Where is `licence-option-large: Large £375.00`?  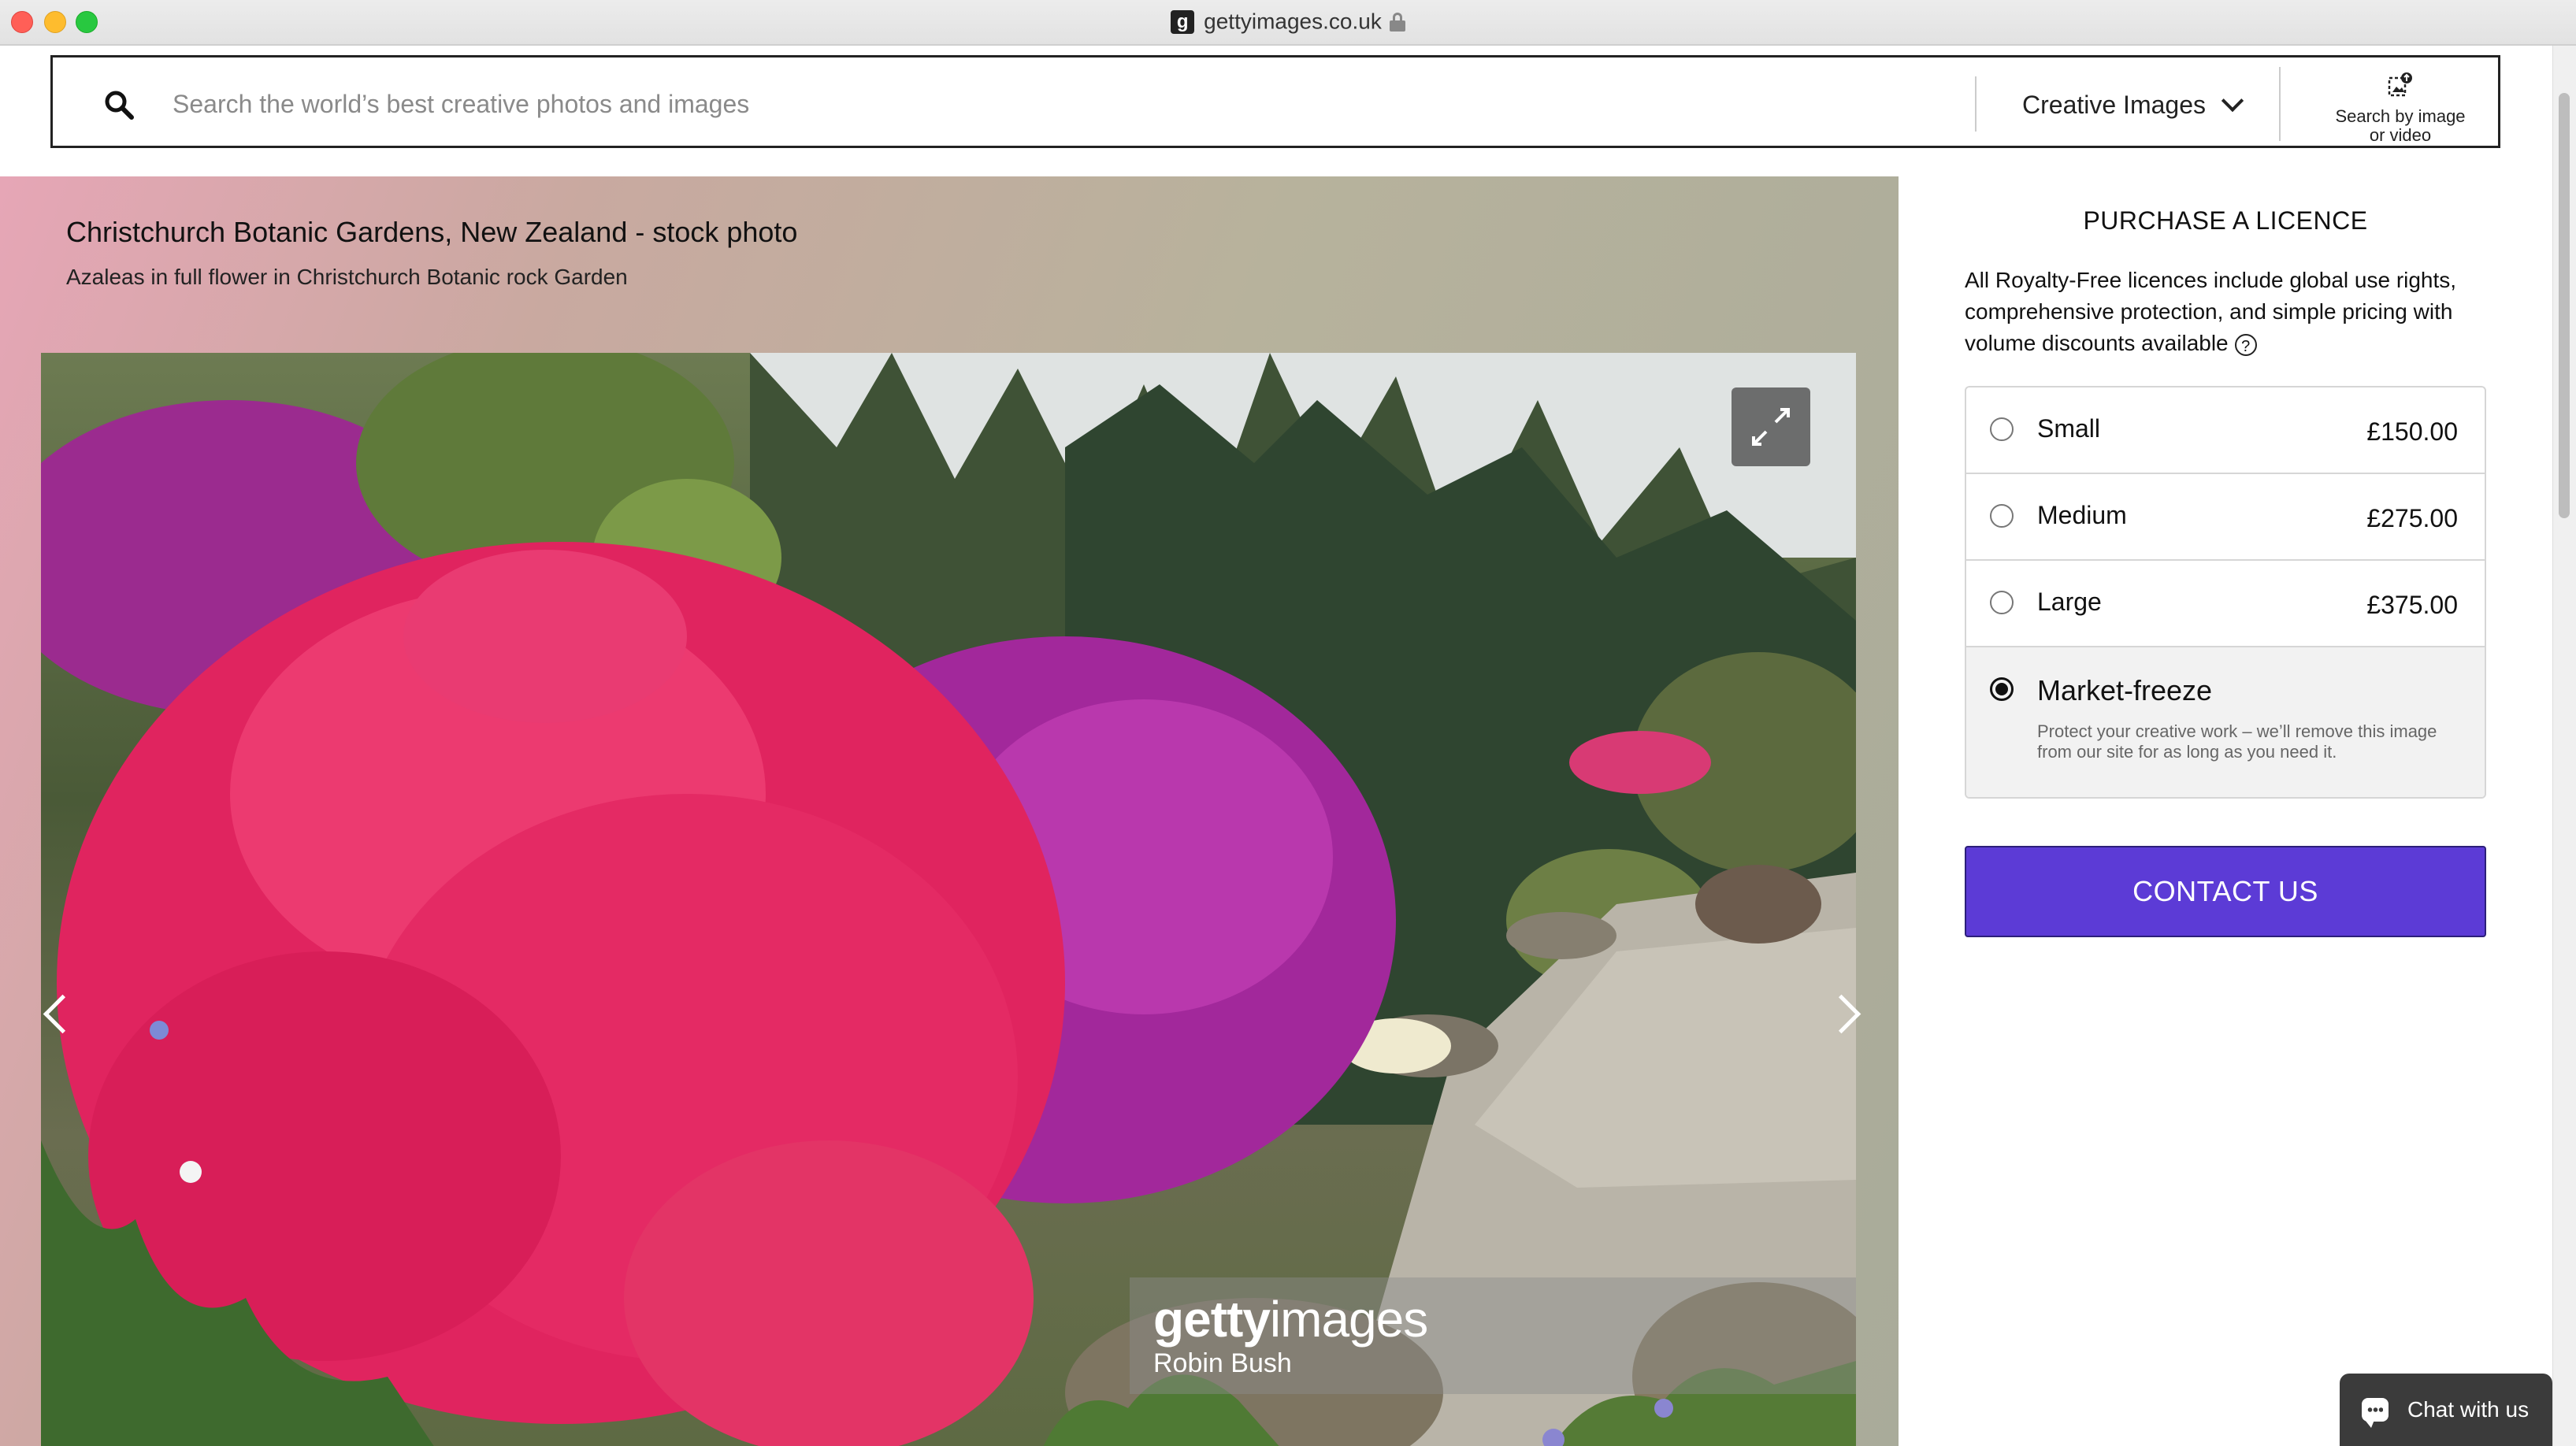 licence-option-large: Large £375.00 is located at coordinates (2225, 604).